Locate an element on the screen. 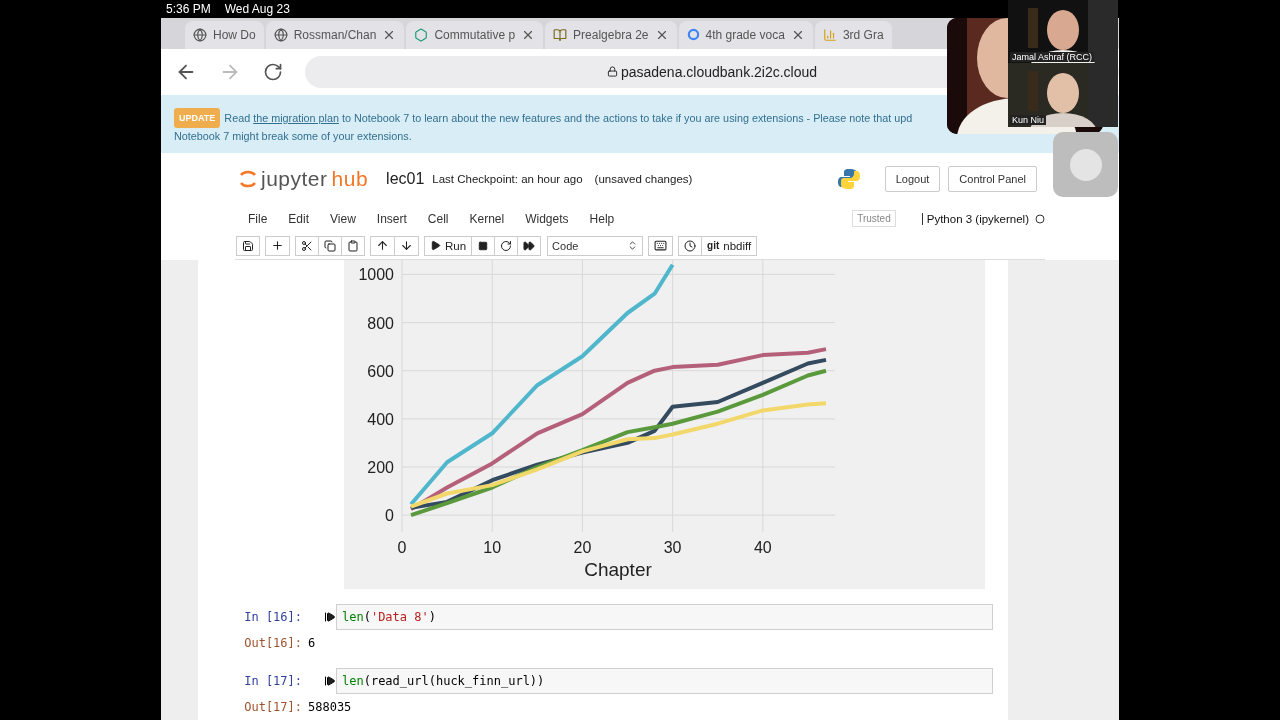 This screenshot has height=720, width=1280. add-cell-button is located at coordinates (277, 245).